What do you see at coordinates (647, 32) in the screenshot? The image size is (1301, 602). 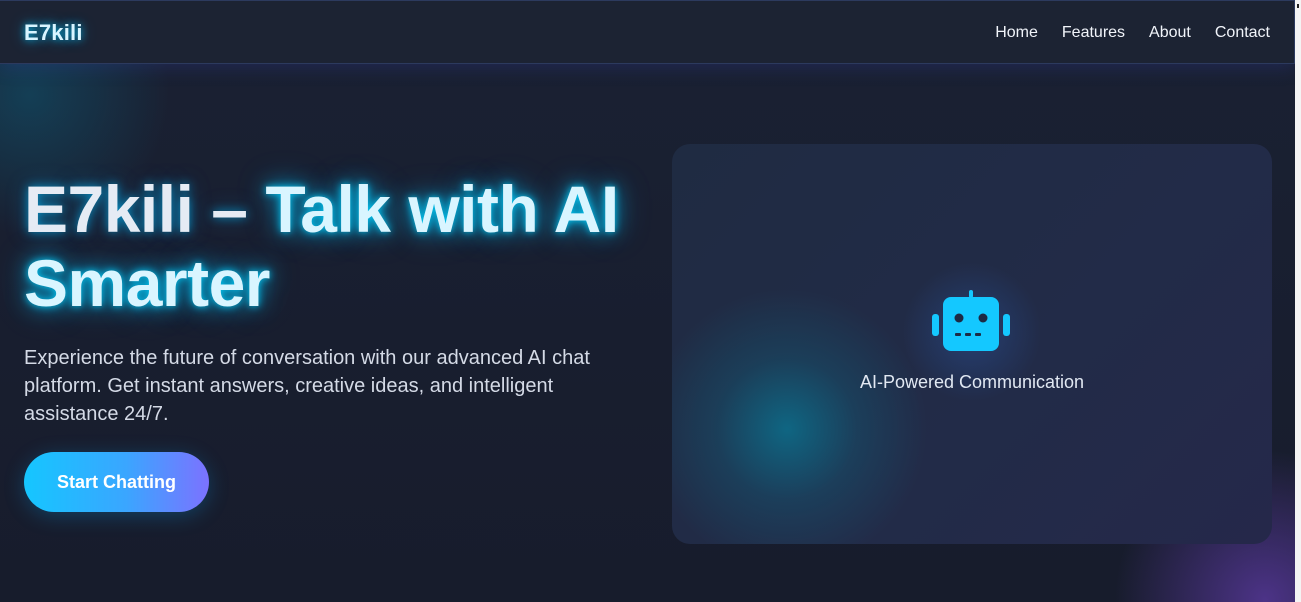 I see `navbar: E7kili Home Features About Contact` at bounding box center [647, 32].